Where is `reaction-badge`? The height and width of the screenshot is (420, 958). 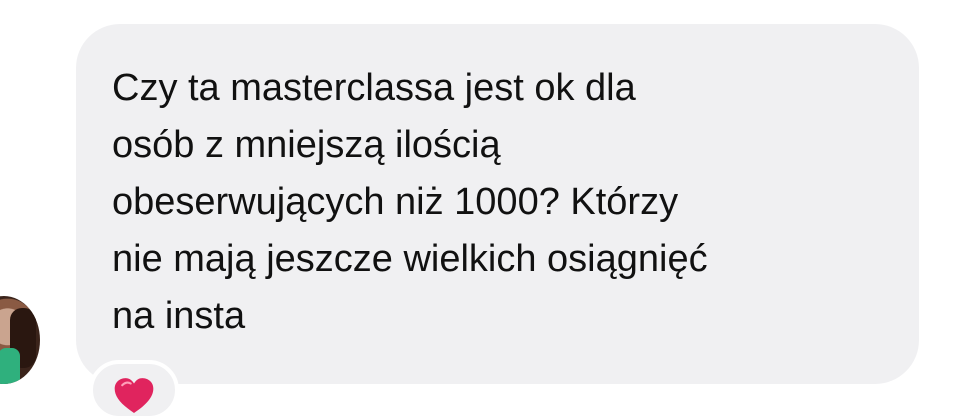 reaction-badge is located at coordinates (134, 390).